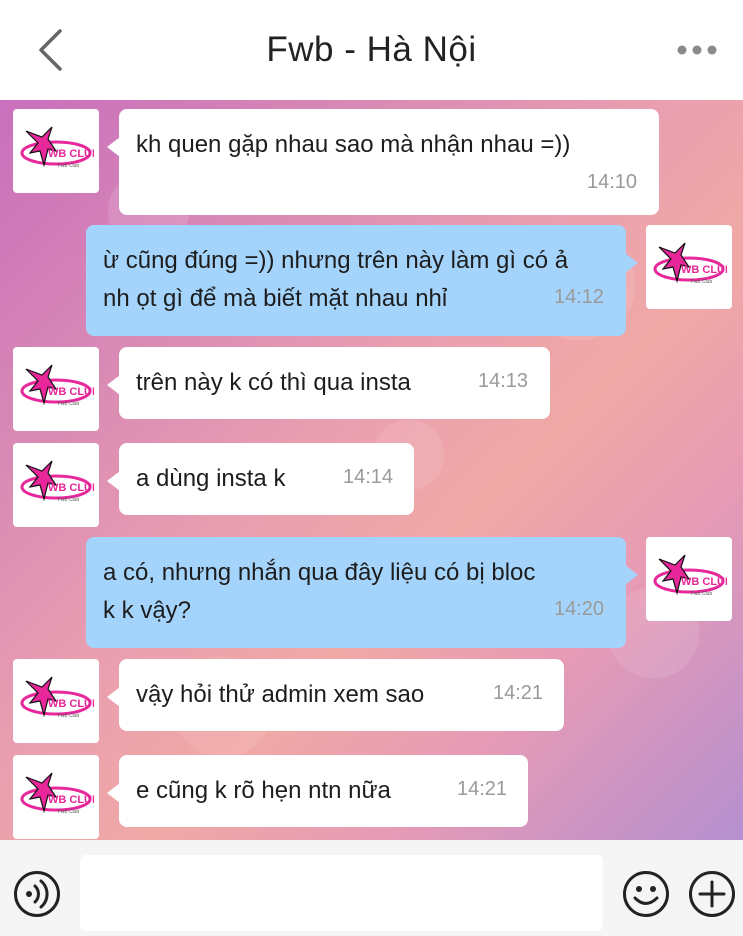 This screenshot has width=743, height=936. Describe the element at coordinates (612, 182) in the screenshot. I see `message-time: 14:10` at that location.